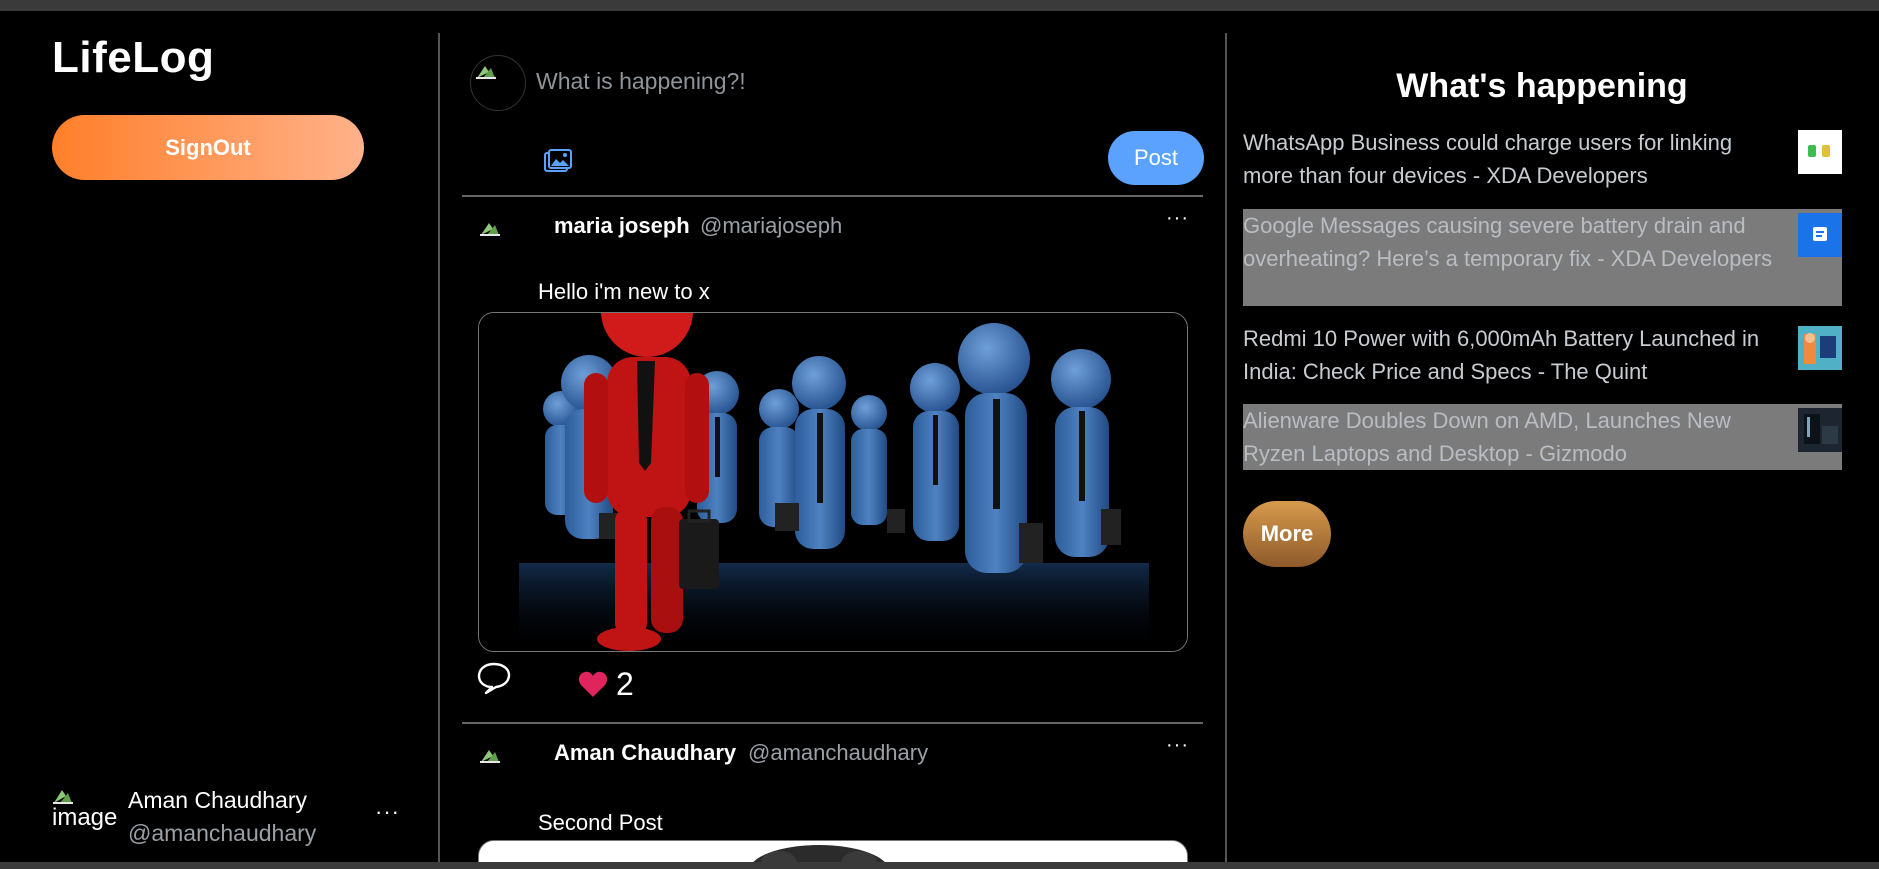 Image resolution: width=1879 pixels, height=869 pixels. I want to click on like-count: 2, so click(625, 683).